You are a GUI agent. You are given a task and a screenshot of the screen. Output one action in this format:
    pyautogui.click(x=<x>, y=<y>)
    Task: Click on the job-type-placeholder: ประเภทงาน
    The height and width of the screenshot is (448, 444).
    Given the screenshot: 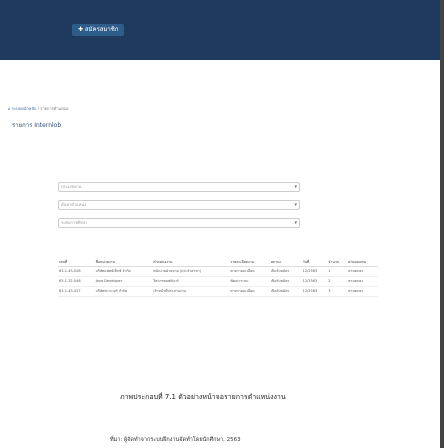 What is the action you would take?
    pyautogui.click(x=71, y=186)
    